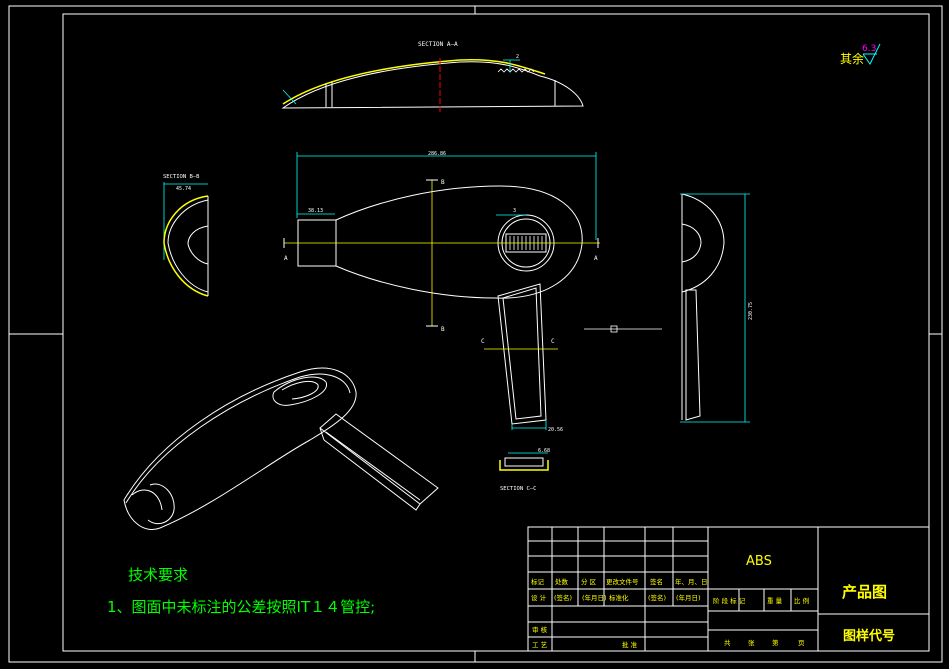 This screenshot has width=949, height=669. I want to click on tb-sheets: 张, so click(751, 642).